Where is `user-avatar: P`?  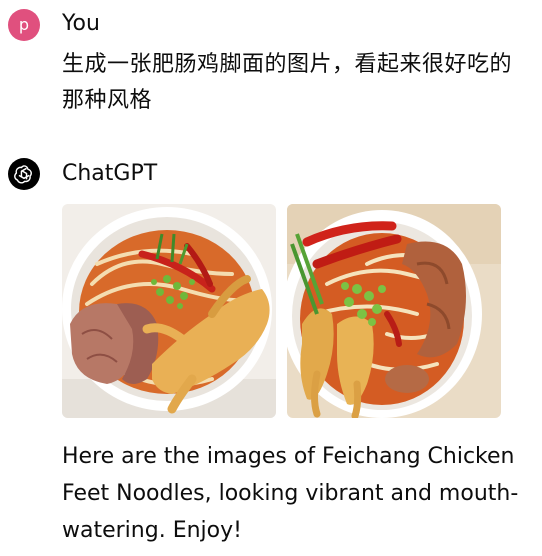
user-avatar: P is located at coordinates (24, 25).